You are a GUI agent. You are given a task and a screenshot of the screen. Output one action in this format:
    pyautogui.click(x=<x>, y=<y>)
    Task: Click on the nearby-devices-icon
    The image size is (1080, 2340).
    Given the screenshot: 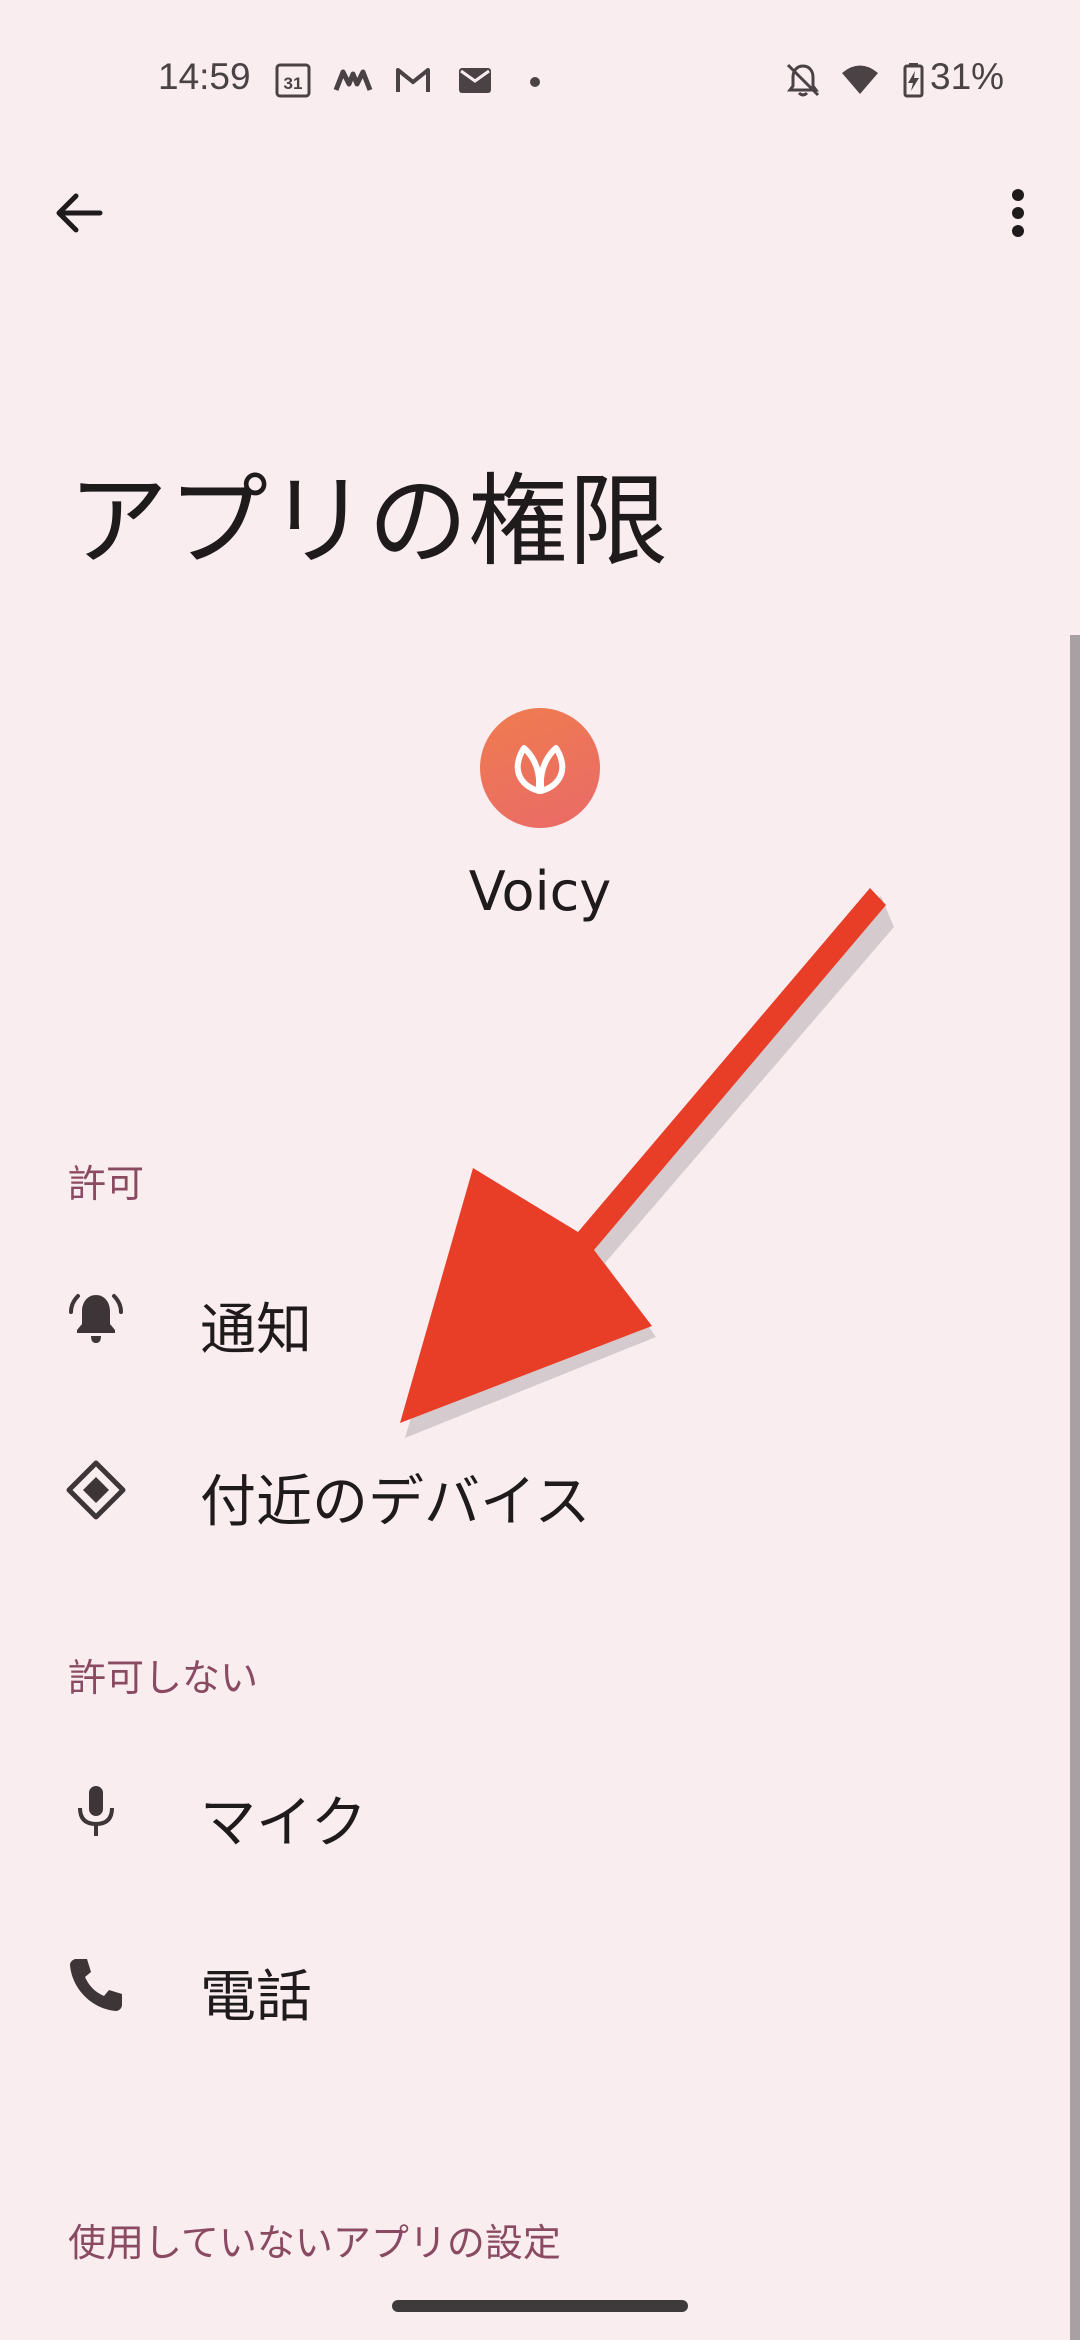 What is the action you would take?
    pyautogui.click(x=96, y=1490)
    